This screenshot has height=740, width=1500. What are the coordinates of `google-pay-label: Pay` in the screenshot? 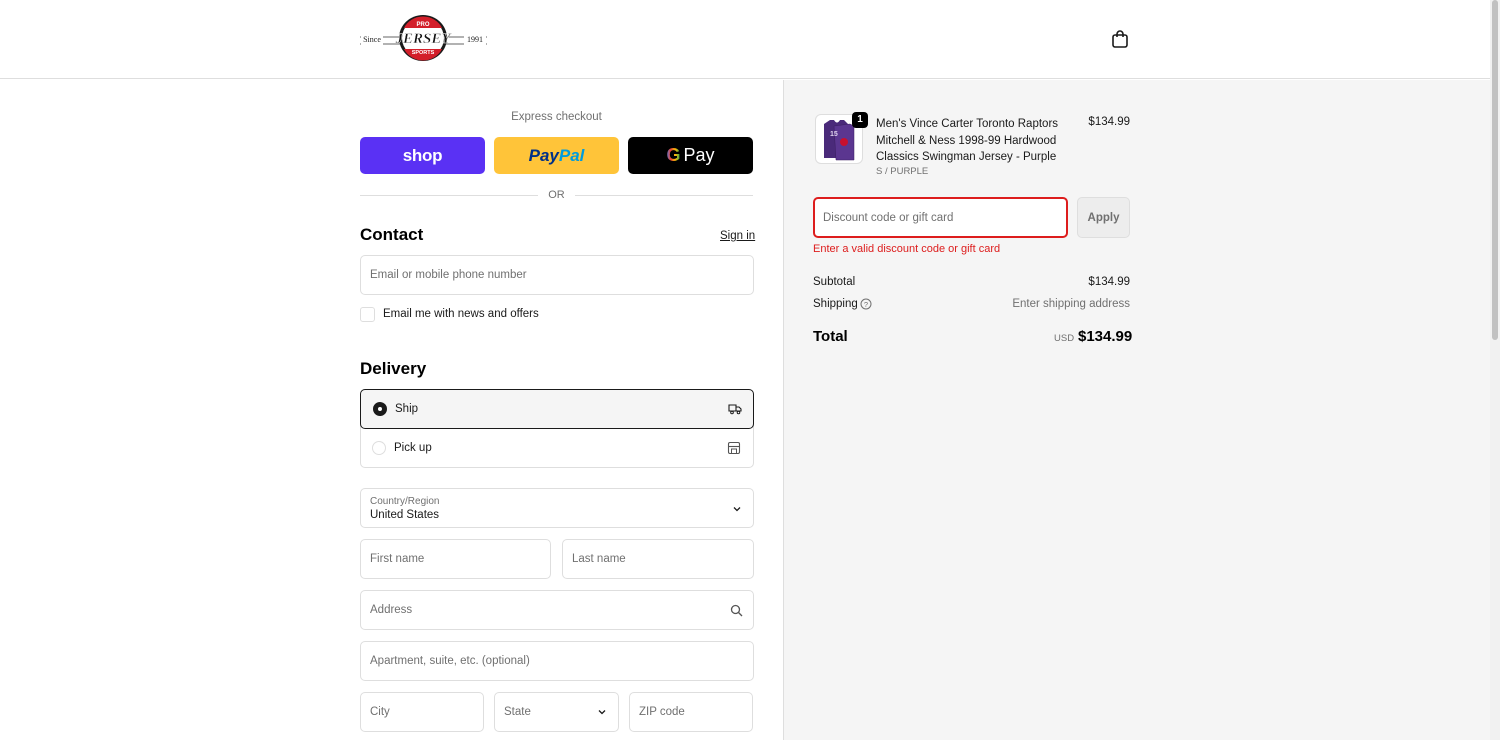 It's located at (699, 155).